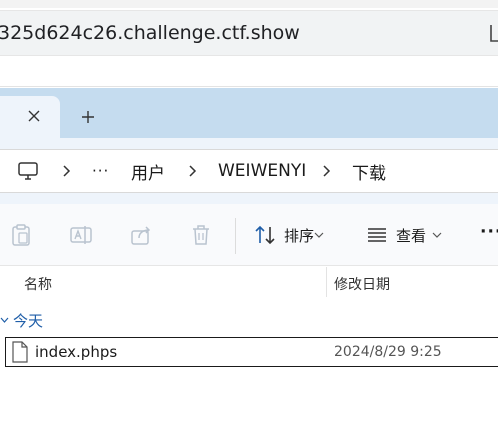 This screenshot has width=498, height=428. Describe the element at coordinates (150, 33) in the screenshot. I see `address-url: 325d624c26.challenge.ctf.show` at that location.